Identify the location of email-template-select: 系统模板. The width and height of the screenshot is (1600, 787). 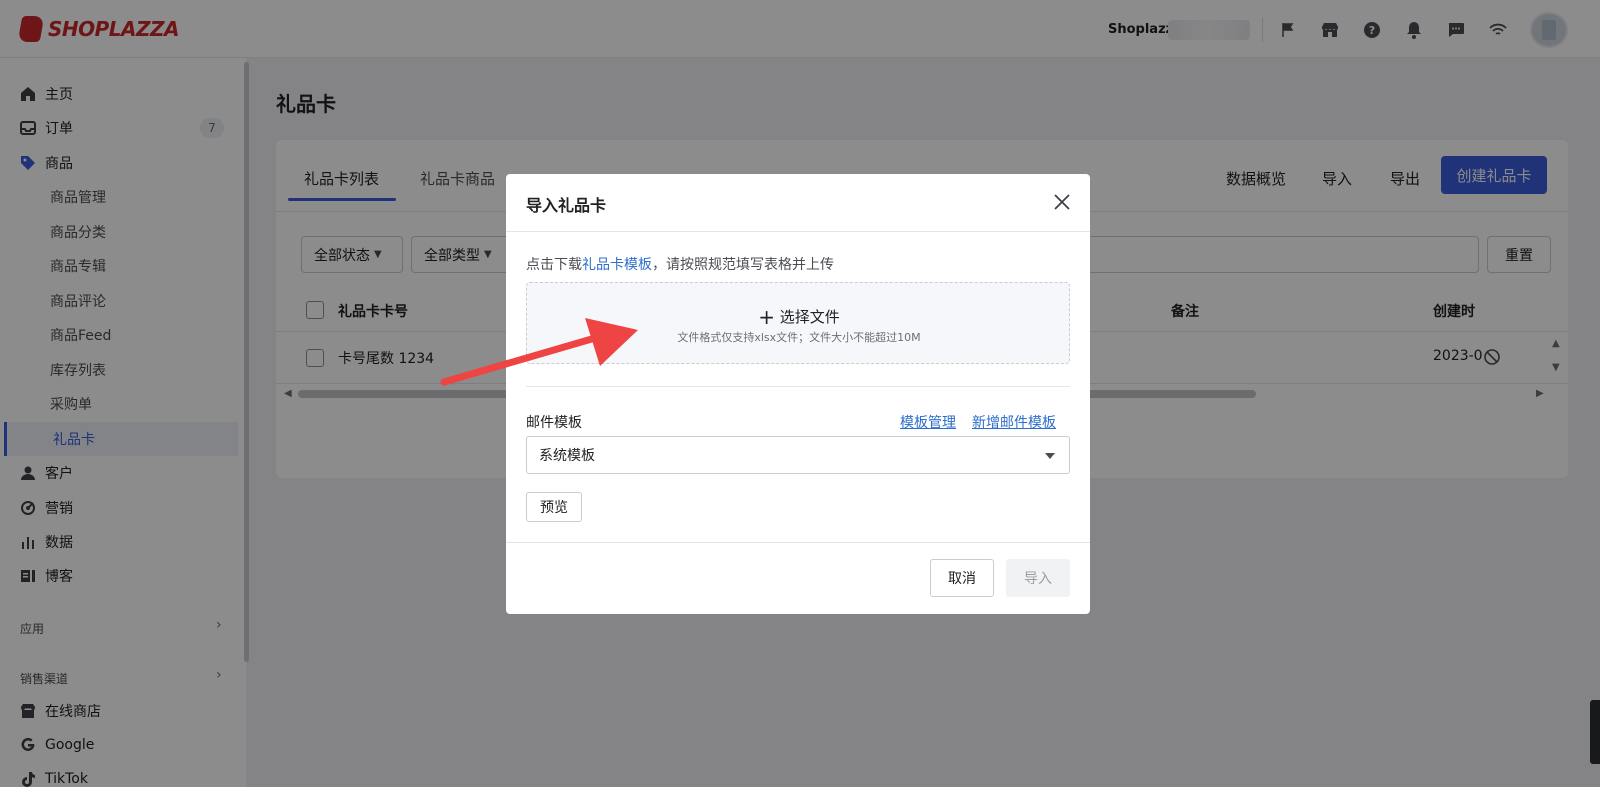
(798, 455).